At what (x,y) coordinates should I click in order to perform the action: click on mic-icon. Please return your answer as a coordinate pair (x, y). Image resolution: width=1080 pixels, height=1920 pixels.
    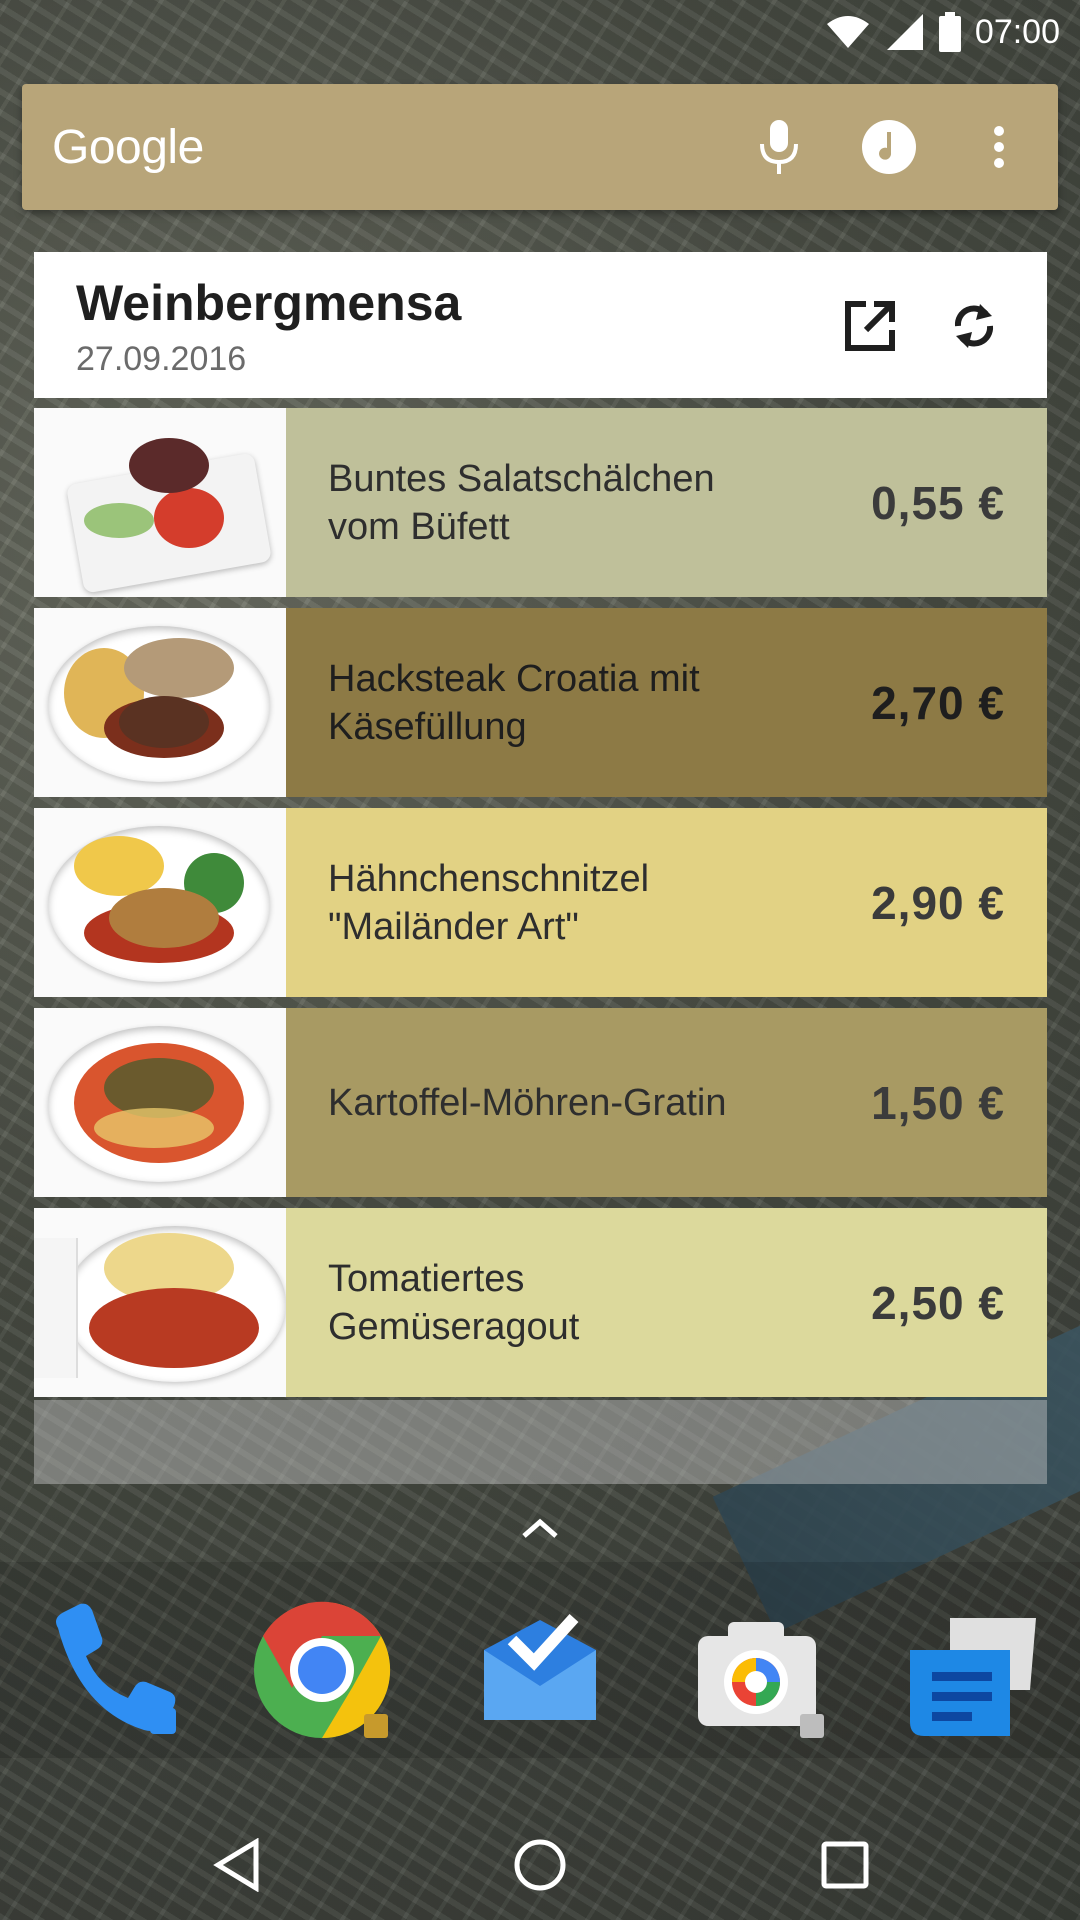
    Looking at the image, I should click on (779, 147).